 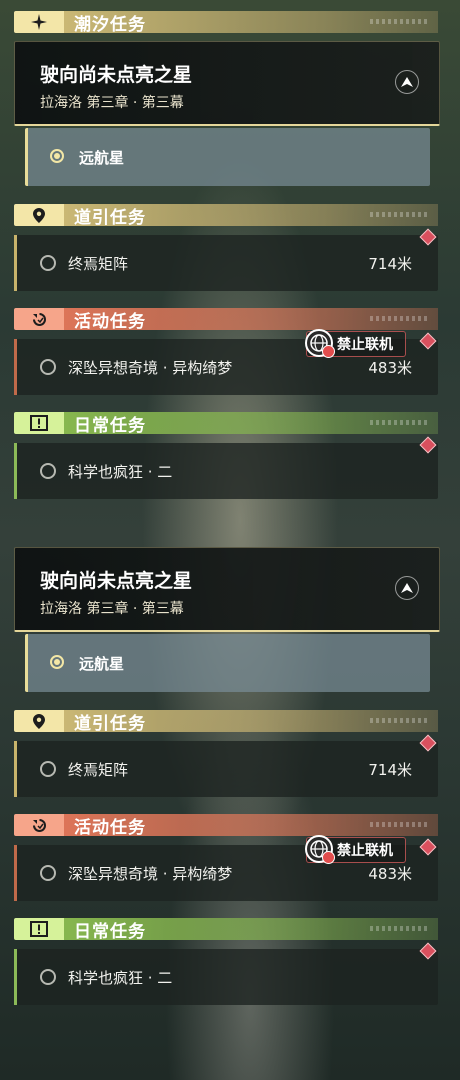 What do you see at coordinates (39, 22) in the screenshot?
I see `sparkle-icon` at bounding box center [39, 22].